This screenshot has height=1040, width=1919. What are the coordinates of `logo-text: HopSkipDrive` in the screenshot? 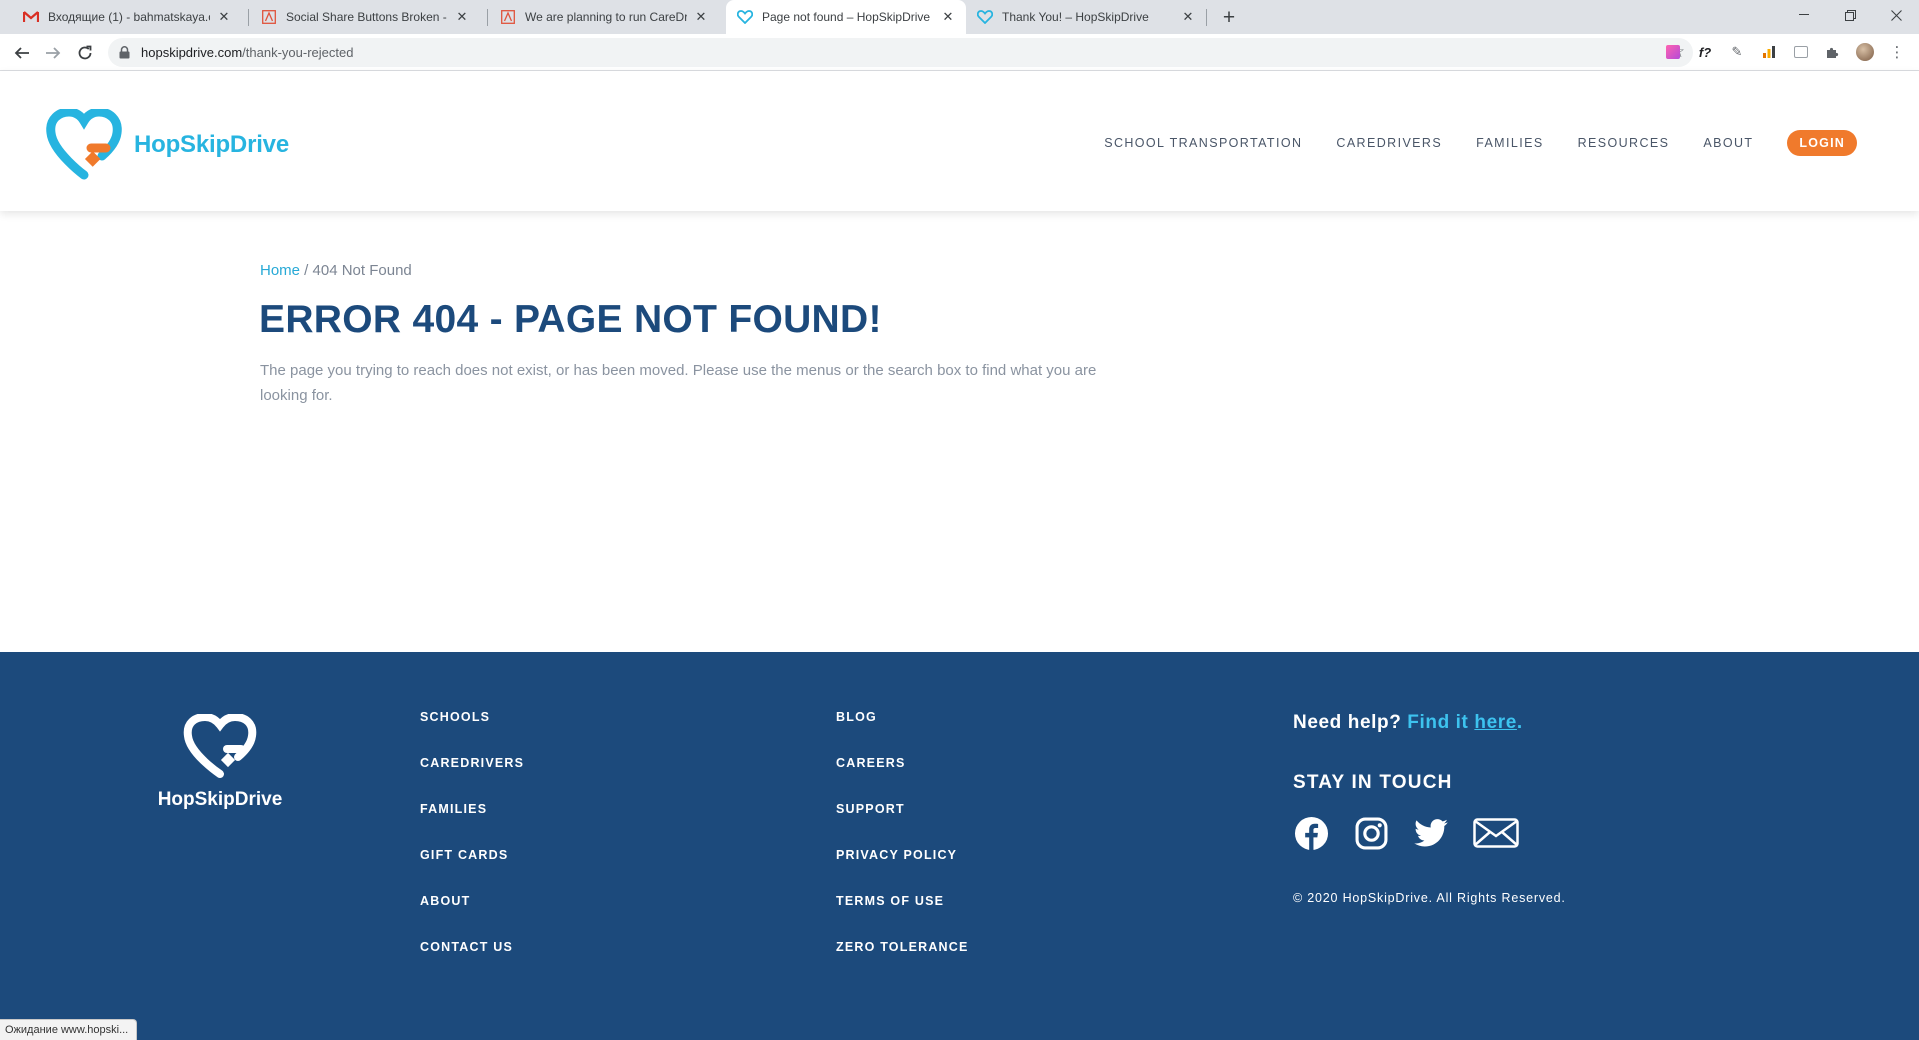 It's located at (211, 144).